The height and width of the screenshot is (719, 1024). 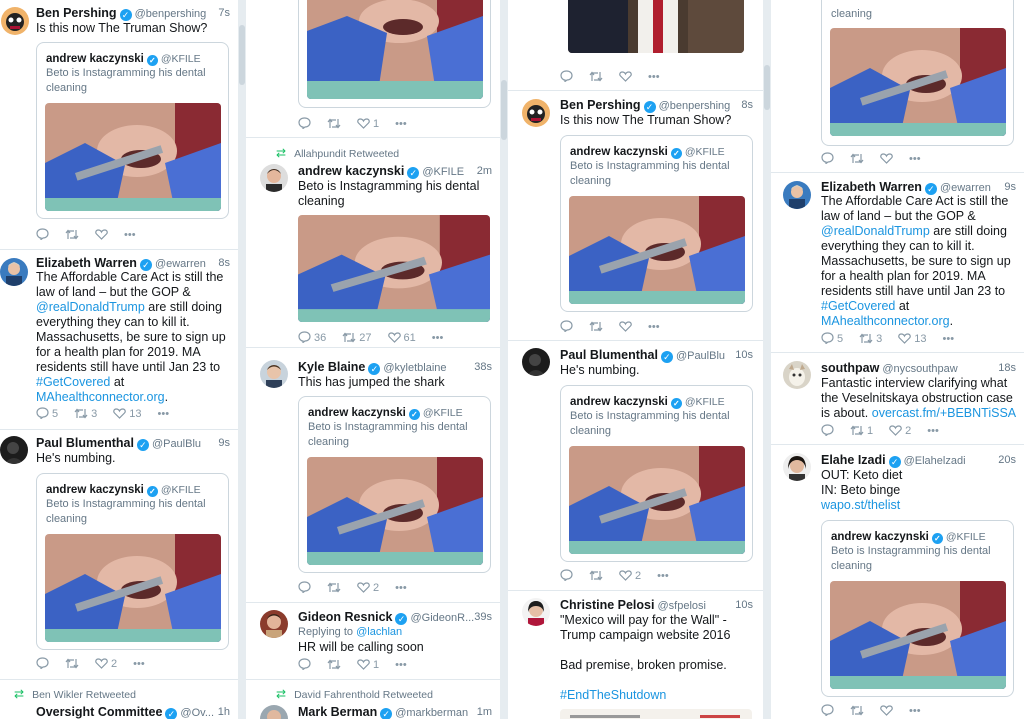 I want to click on tweet-card: 1 •••, so click(x=373, y=69).